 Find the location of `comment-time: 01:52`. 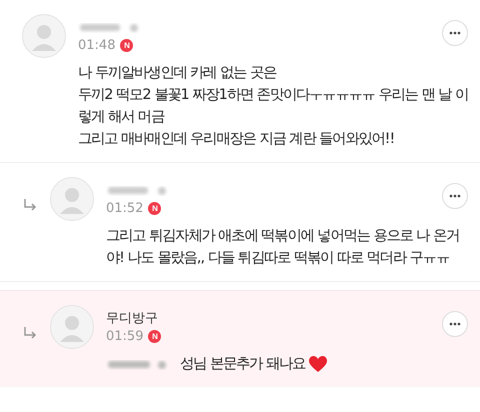

comment-time: 01:52 is located at coordinates (125, 208).